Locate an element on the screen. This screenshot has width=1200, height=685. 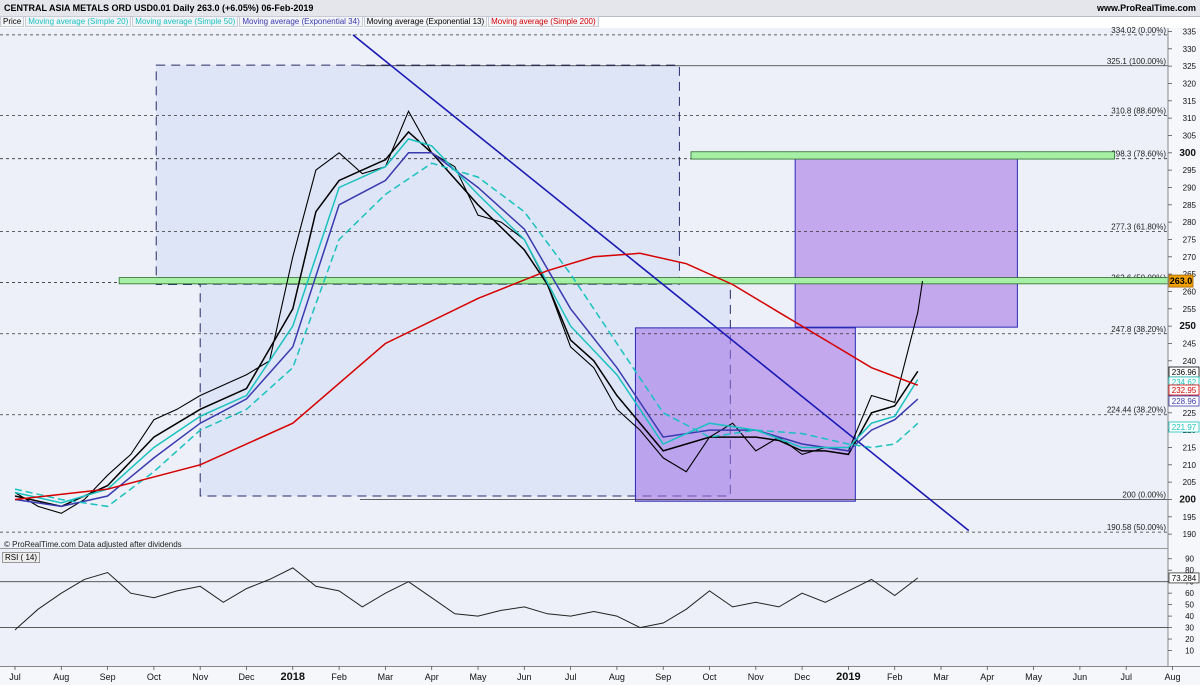
price-tick-label-4: 210 is located at coordinates (1190, 465).